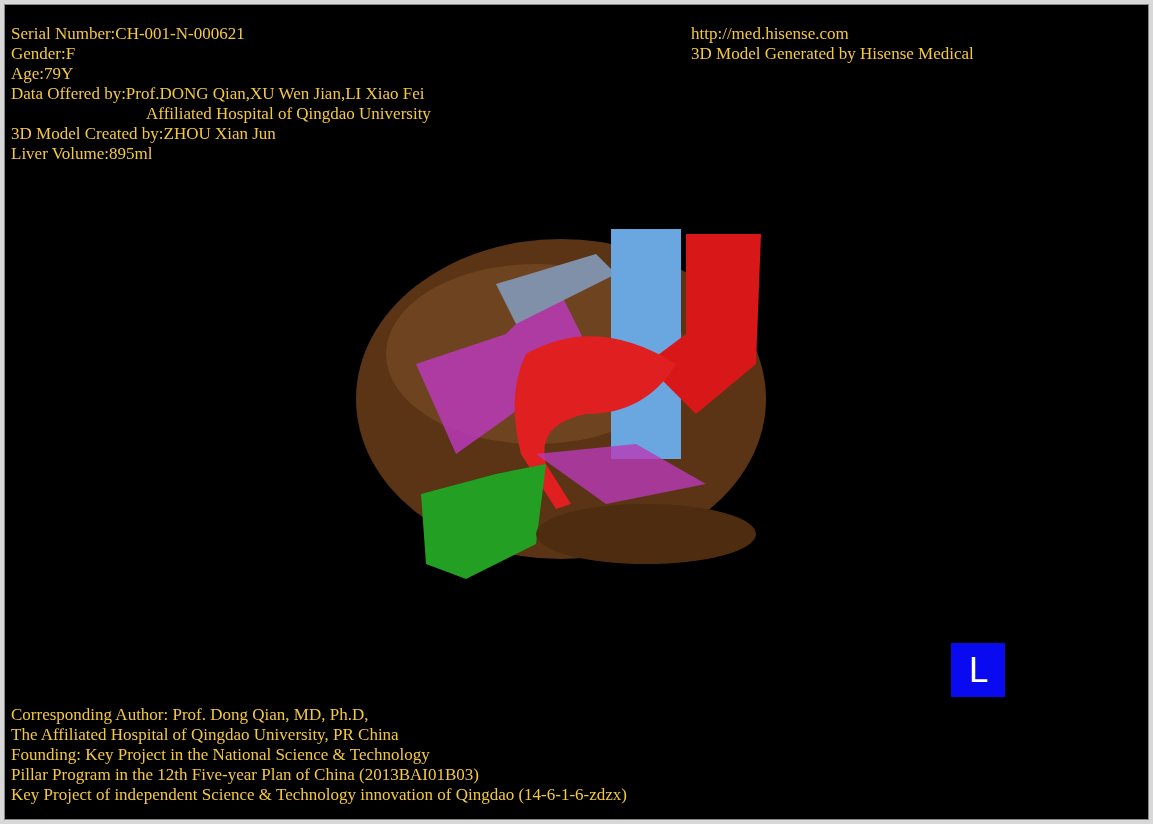  I want to click on orientation-badge: L, so click(978, 670).